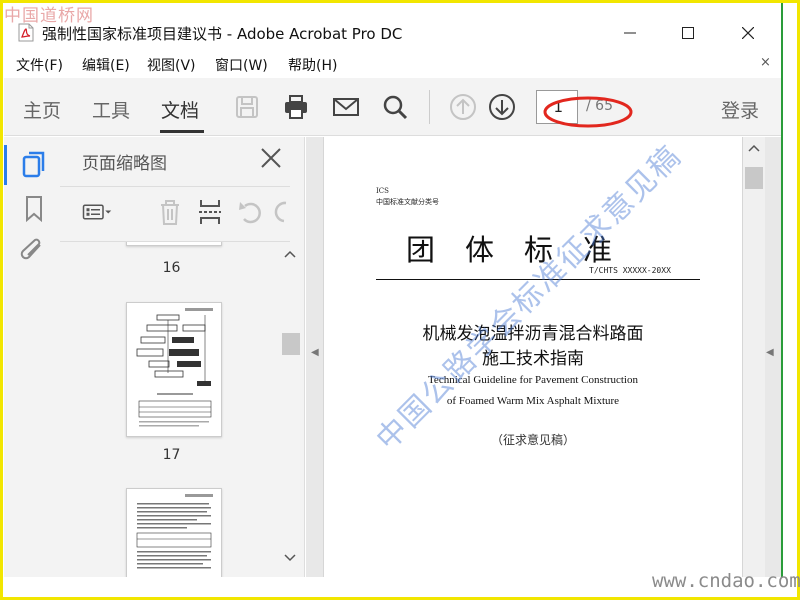 The width and height of the screenshot is (800, 600). Describe the element at coordinates (533, 334) in the screenshot. I see `doc-cn-title-line1: 机械发泡温拌沥青混合料路面` at that location.